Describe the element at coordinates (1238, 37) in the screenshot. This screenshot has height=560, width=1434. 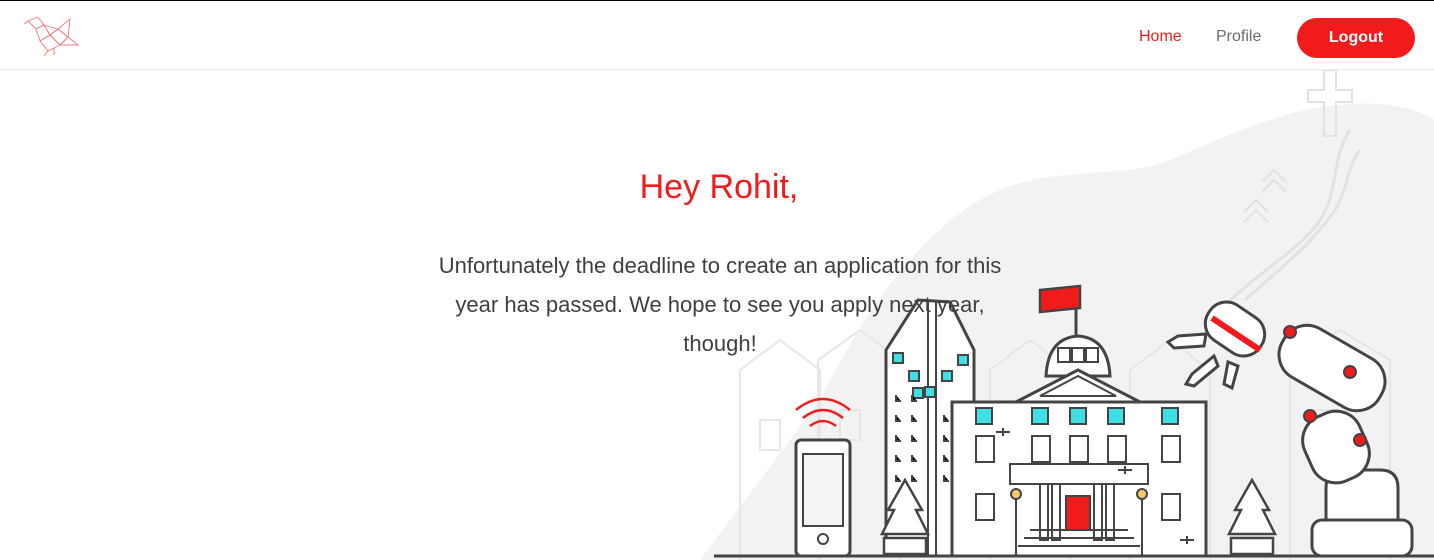
I see `nav-profile-link: Profile` at that location.